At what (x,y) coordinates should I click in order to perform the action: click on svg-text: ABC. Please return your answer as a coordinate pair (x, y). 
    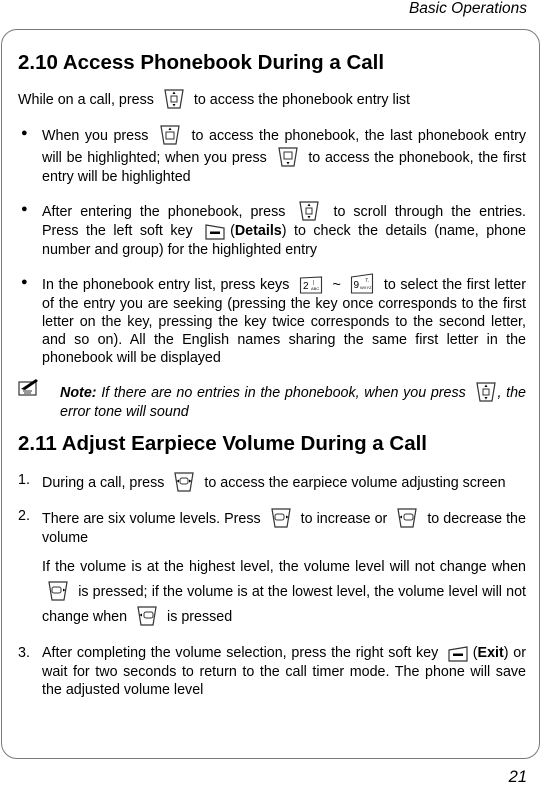
    Looking at the image, I should click on (315, 288).